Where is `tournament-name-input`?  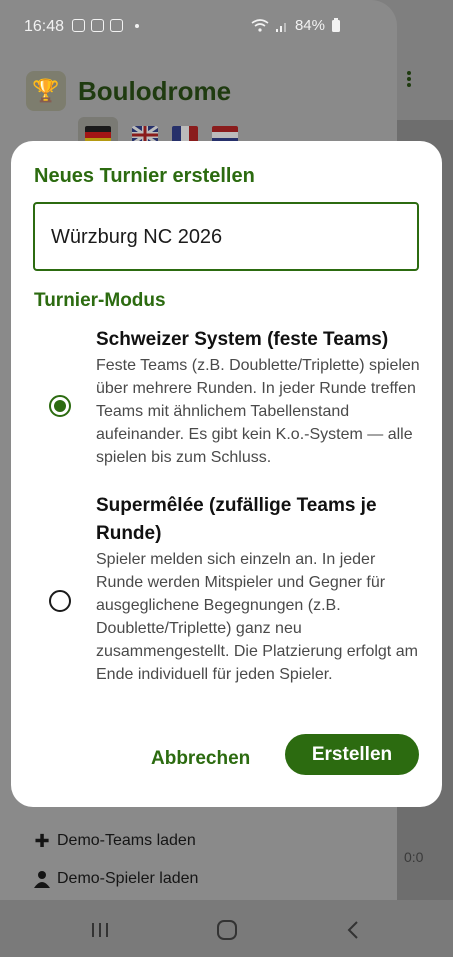 tournament-name-input is located at coordinates (226, 237).